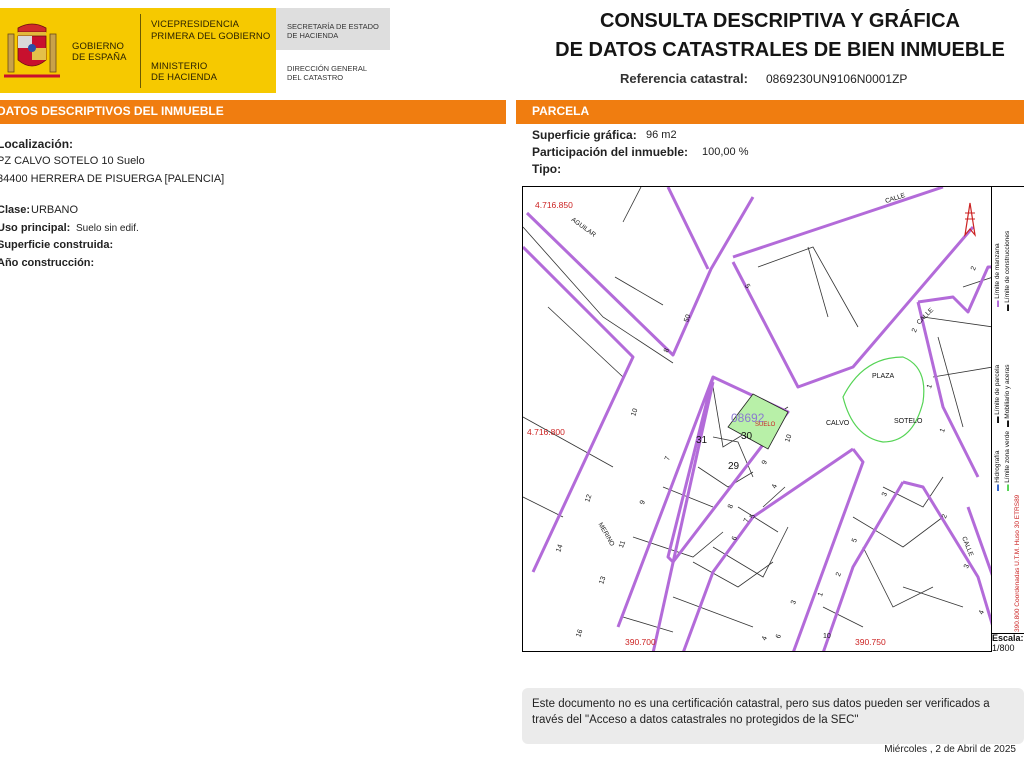 The image size is (1024, 768). I want to click on parcel-num-30: 30, so click(747, 436).